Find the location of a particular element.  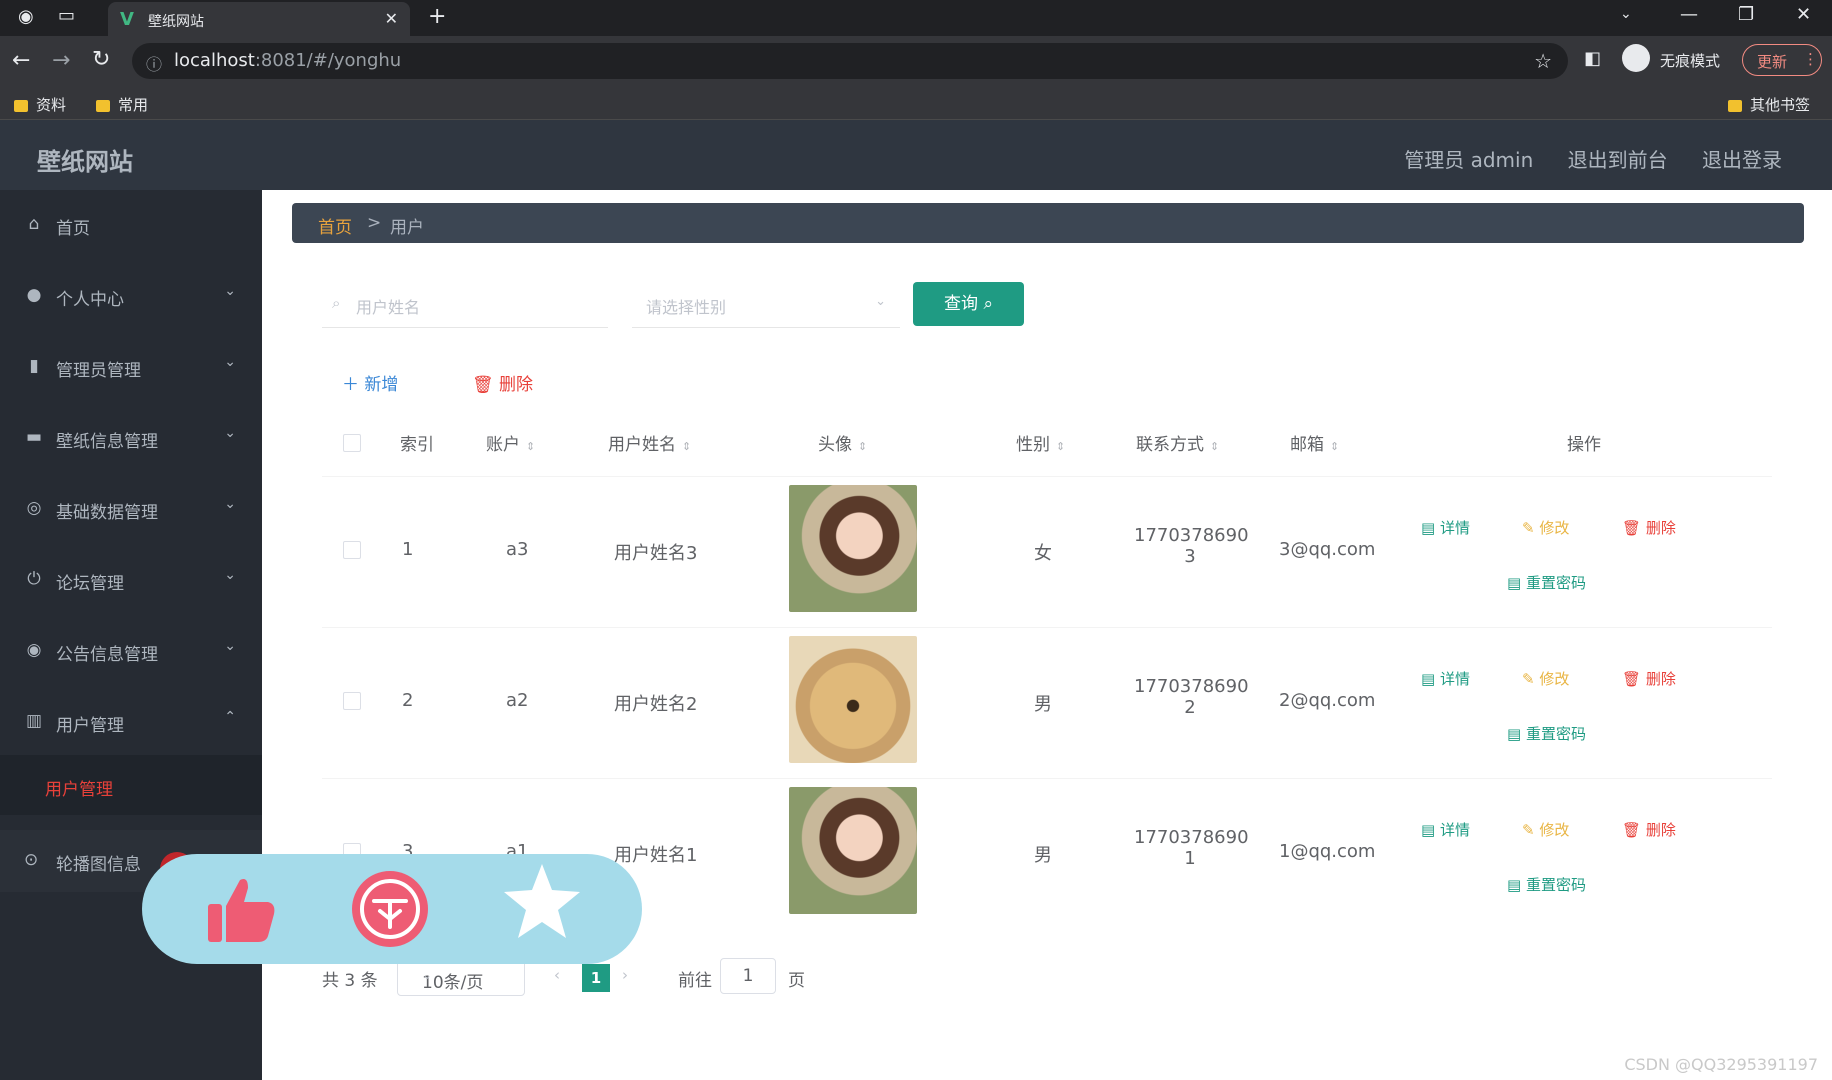

bookmarks-bar: 资料 常用 其他书签 is located at coordinates (916, 103).